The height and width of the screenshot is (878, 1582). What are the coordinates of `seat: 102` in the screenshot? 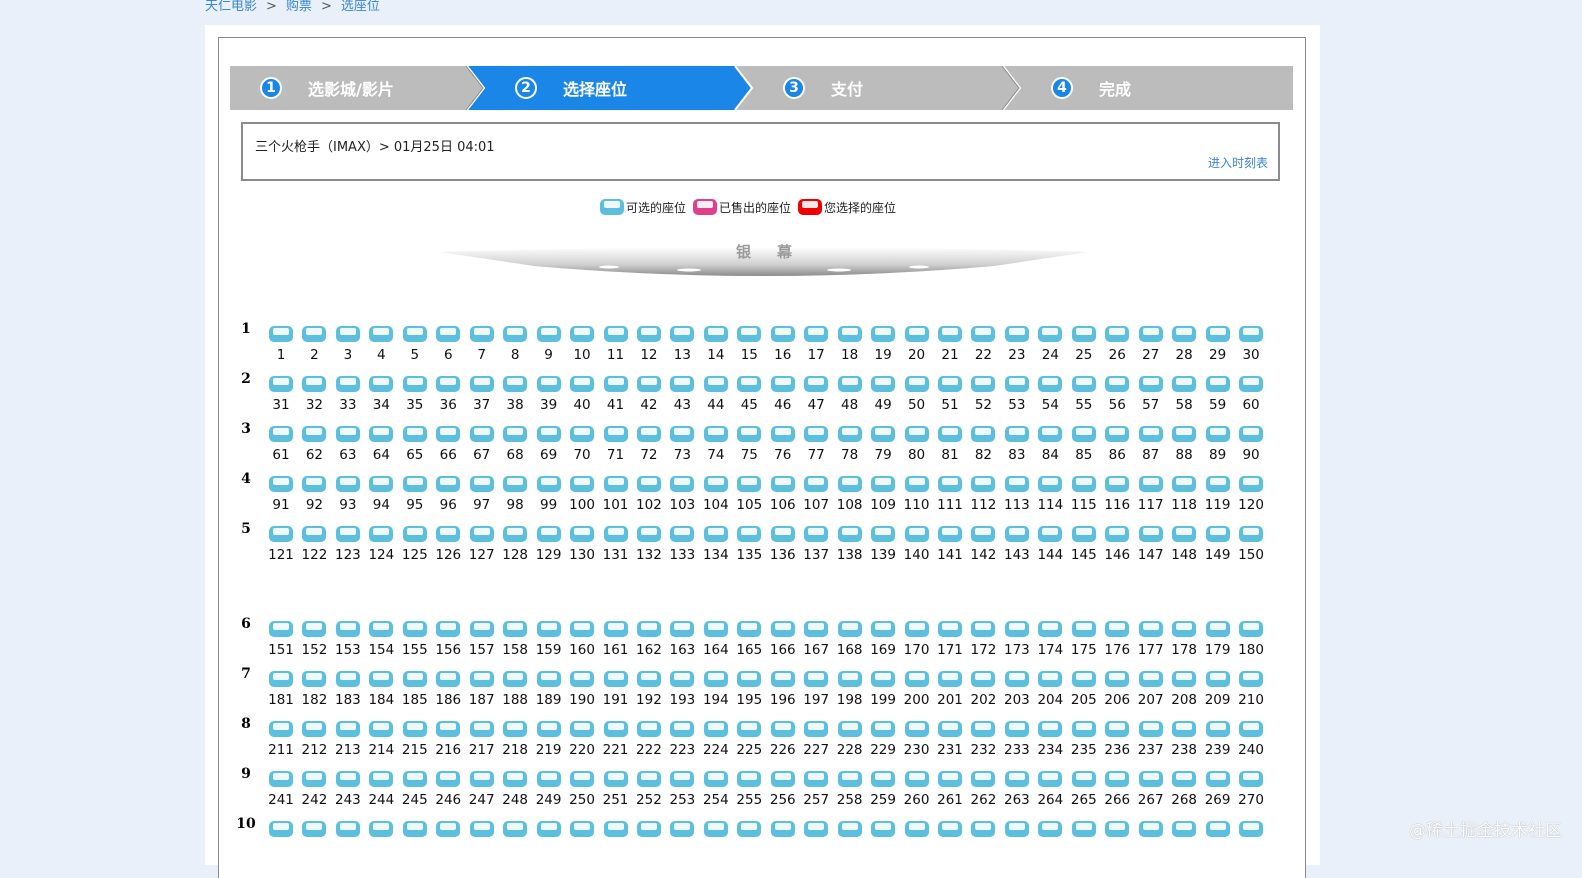 It's located at (649, 495).